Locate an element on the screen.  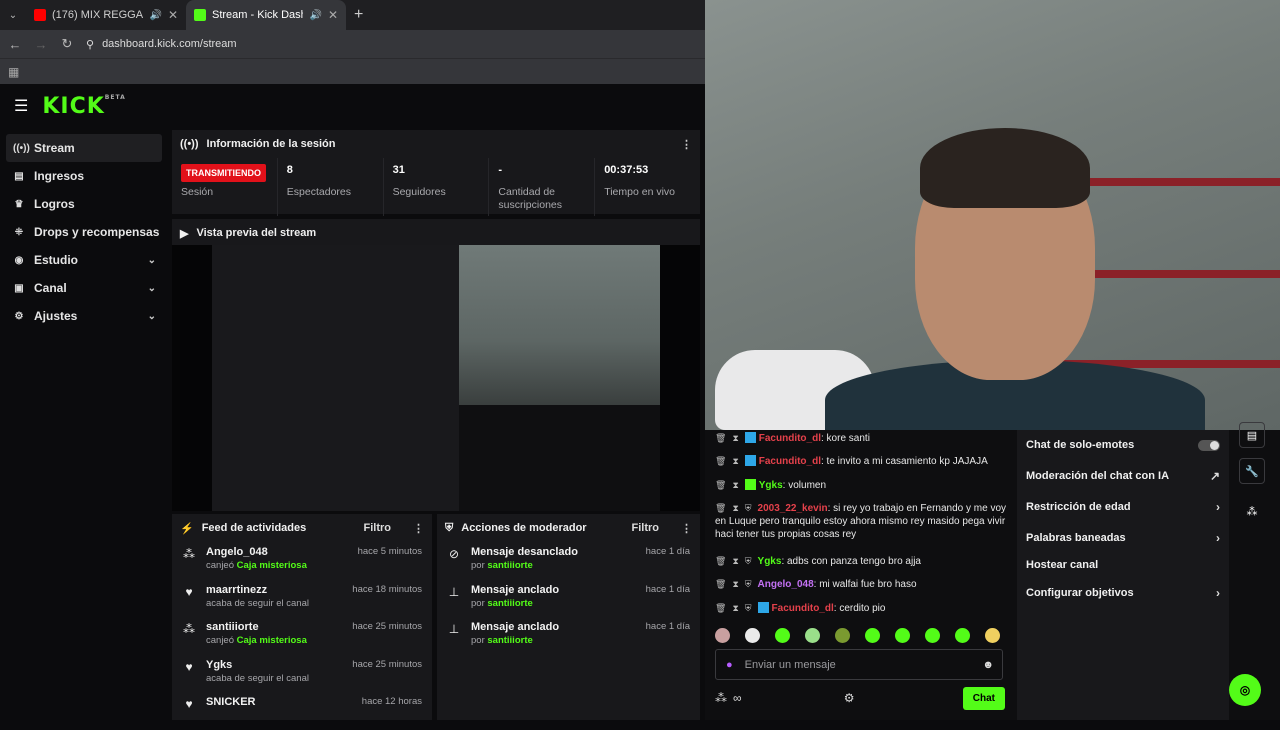
action-moderator: santiiiorte is located at coordinates (510, 603).